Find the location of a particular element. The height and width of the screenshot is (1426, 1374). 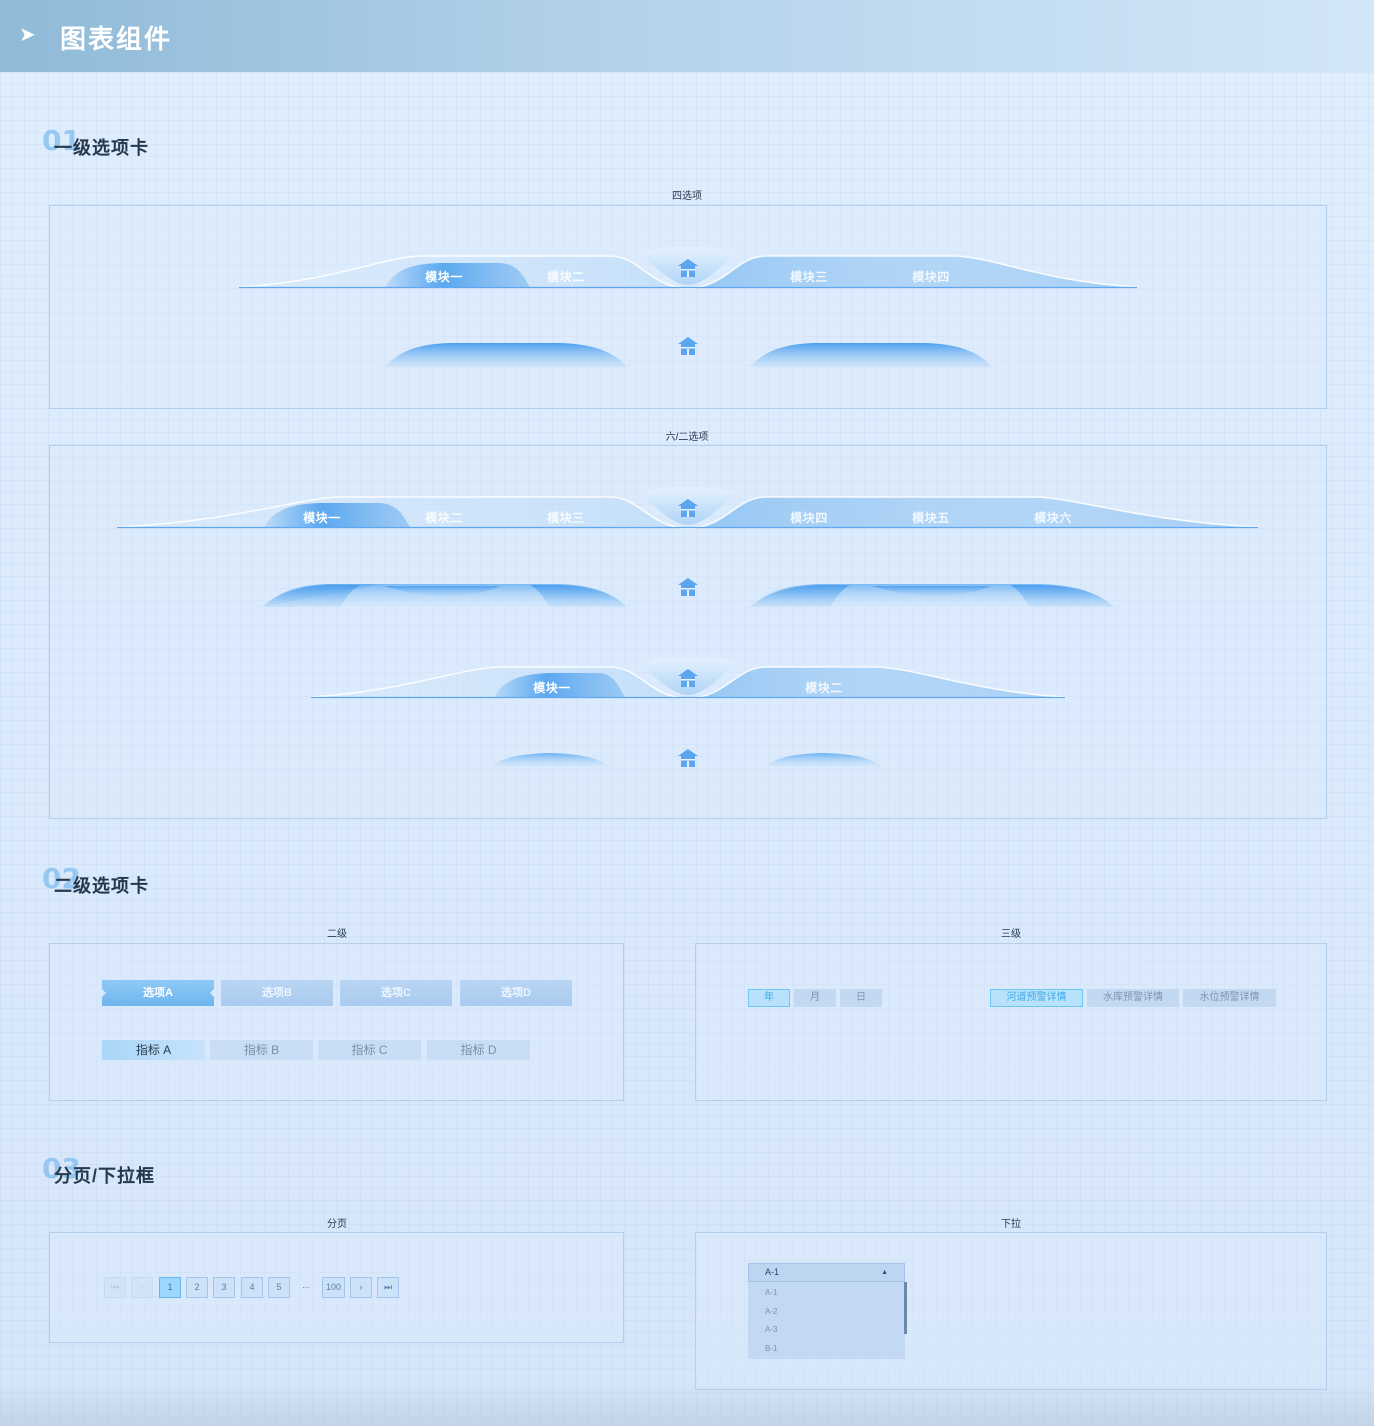

tab-day: 日 is located at coordinates (861, 998).